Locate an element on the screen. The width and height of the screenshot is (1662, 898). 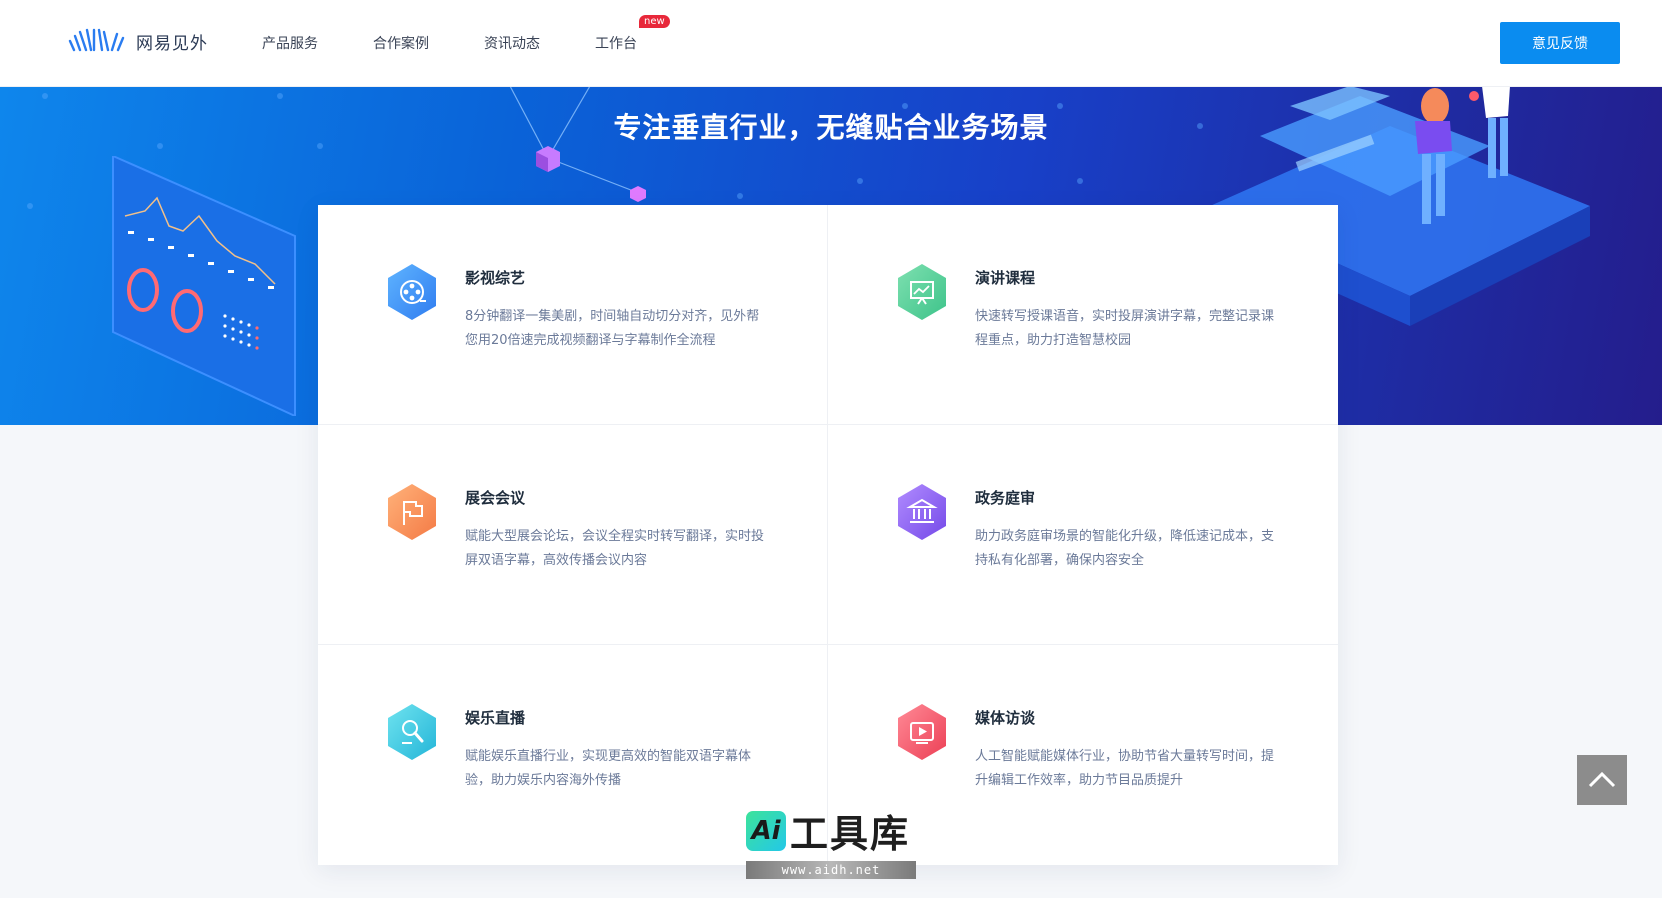
card-title: 演讲课程 is located at coordinates (1005, 278).